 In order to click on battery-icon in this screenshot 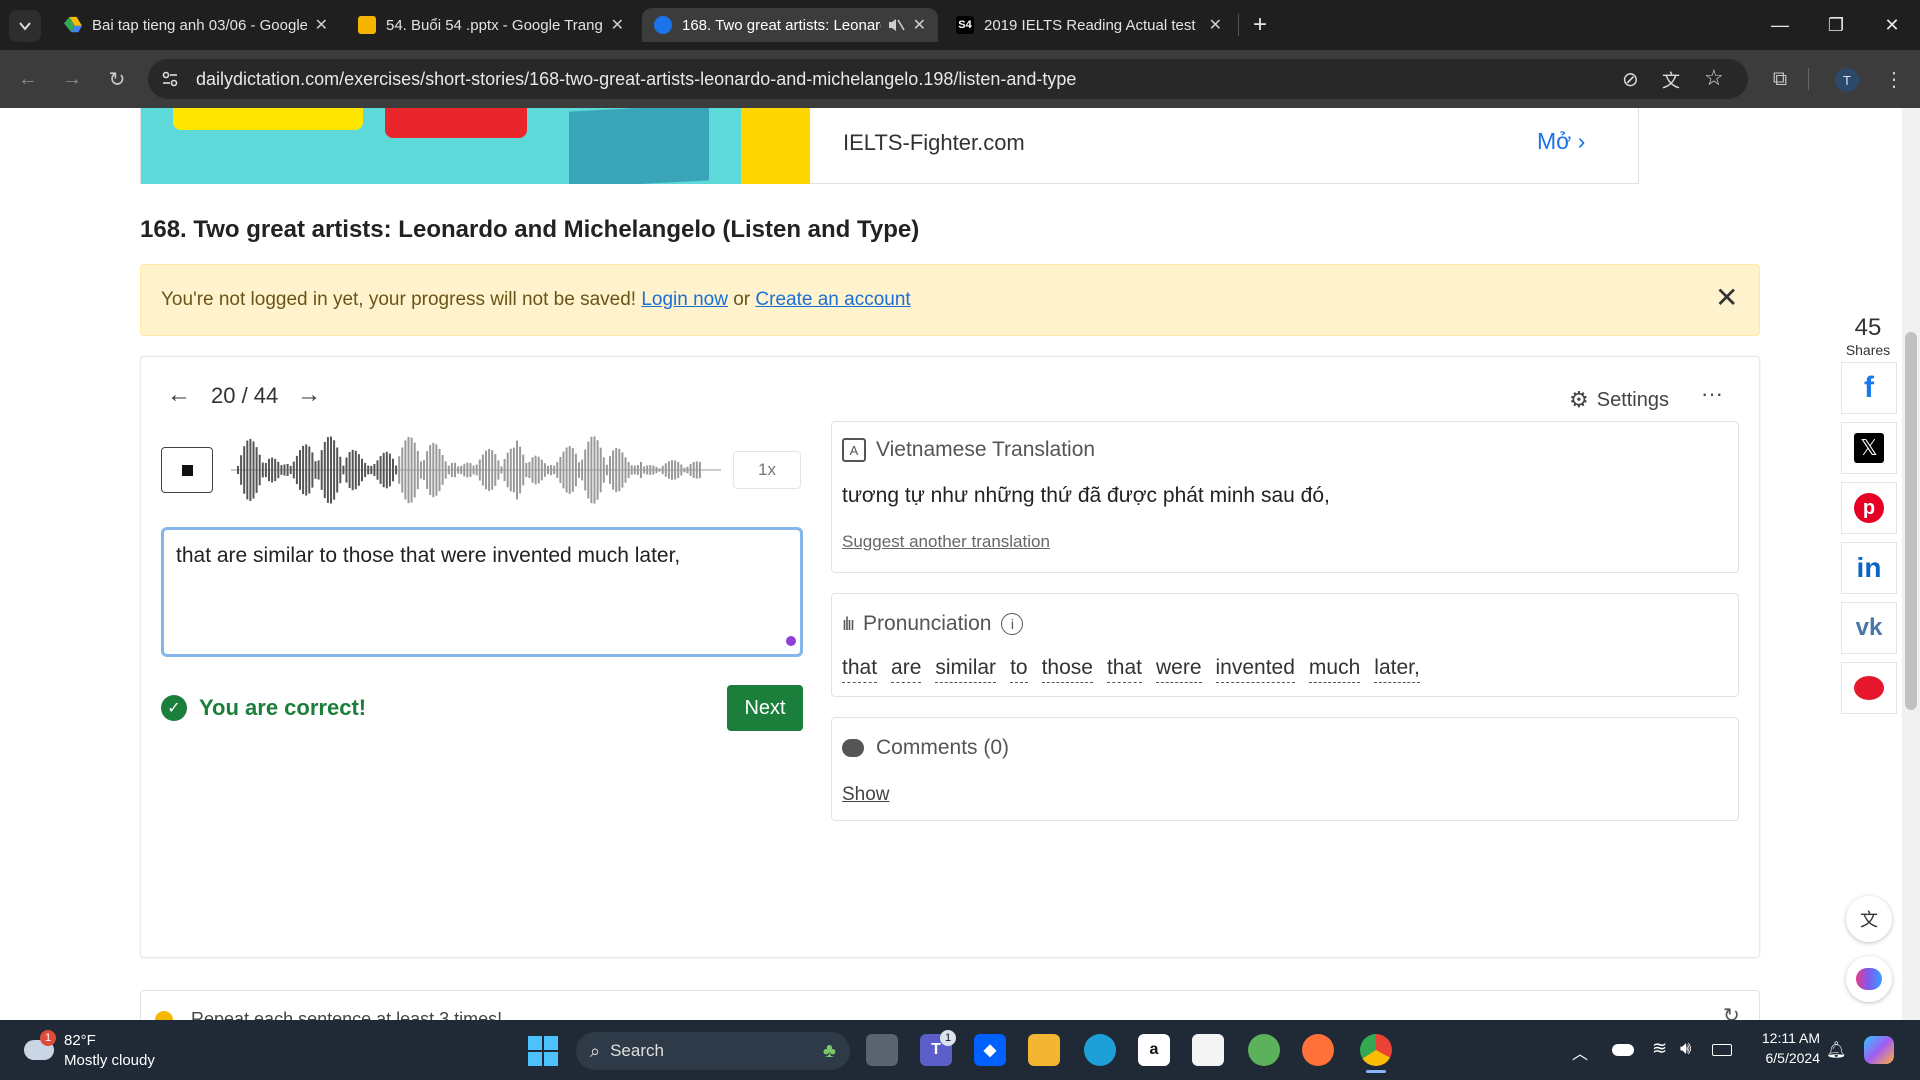, I will do `click(1722, 1050)`.